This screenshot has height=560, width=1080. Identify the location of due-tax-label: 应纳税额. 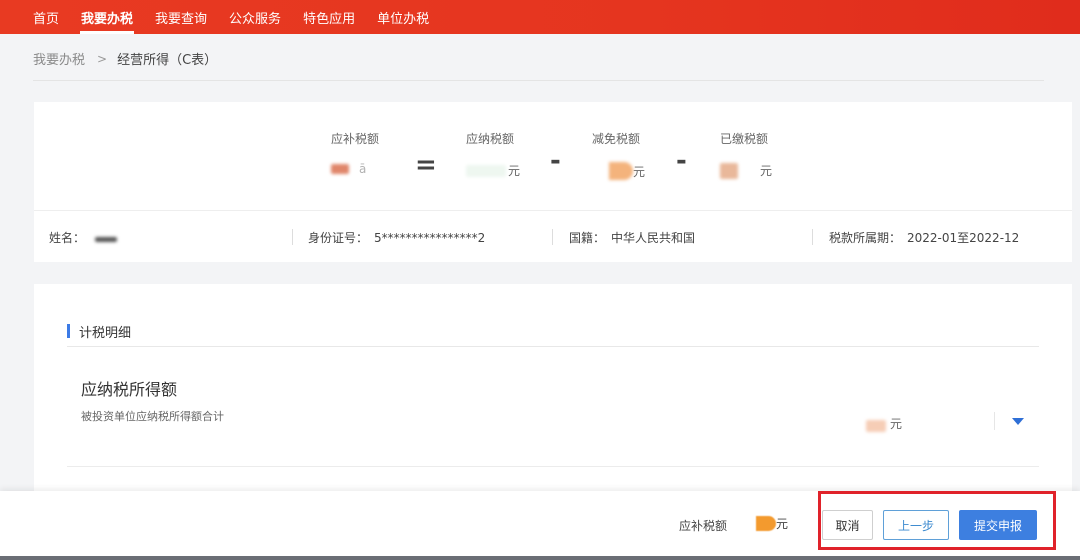
(490, 139).